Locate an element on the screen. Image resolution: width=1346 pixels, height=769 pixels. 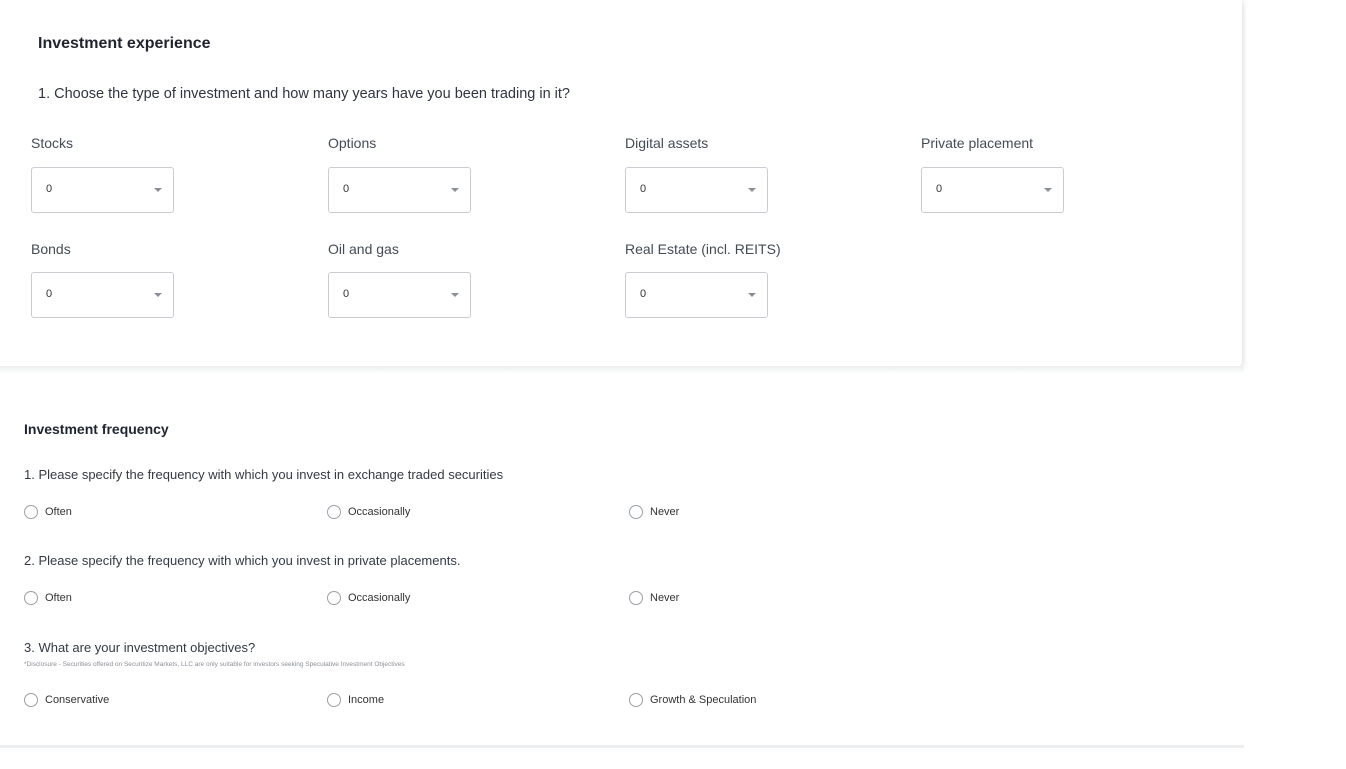
q3-income-radio: Income is located at coordinates (355, 700).